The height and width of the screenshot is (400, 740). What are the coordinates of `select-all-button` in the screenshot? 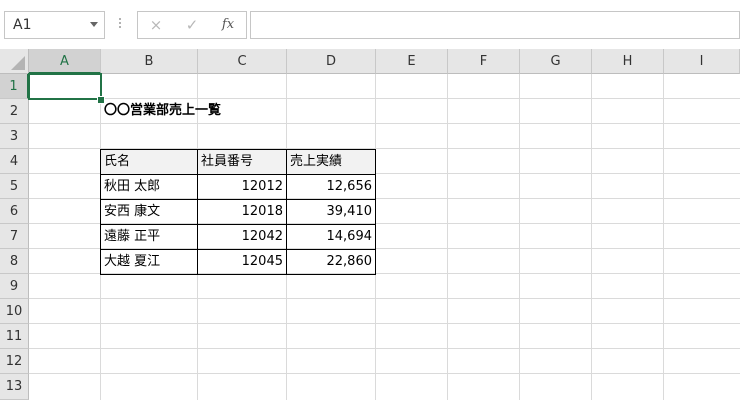 It's located at (14, 61).